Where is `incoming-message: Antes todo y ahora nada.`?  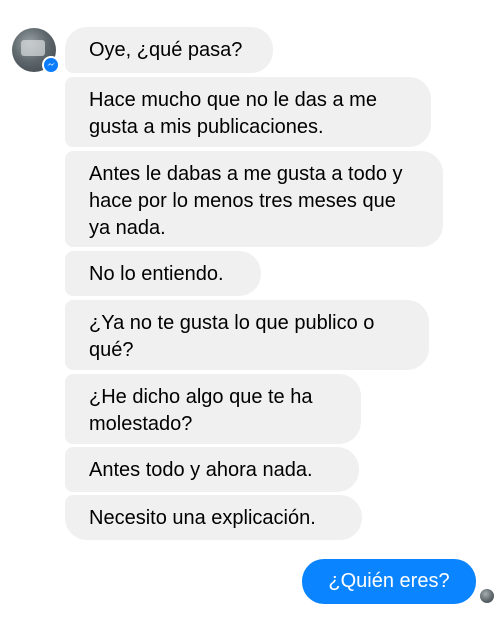
incoming-message: Antes todo y ahora nada. is located at coordinates (212, 469).